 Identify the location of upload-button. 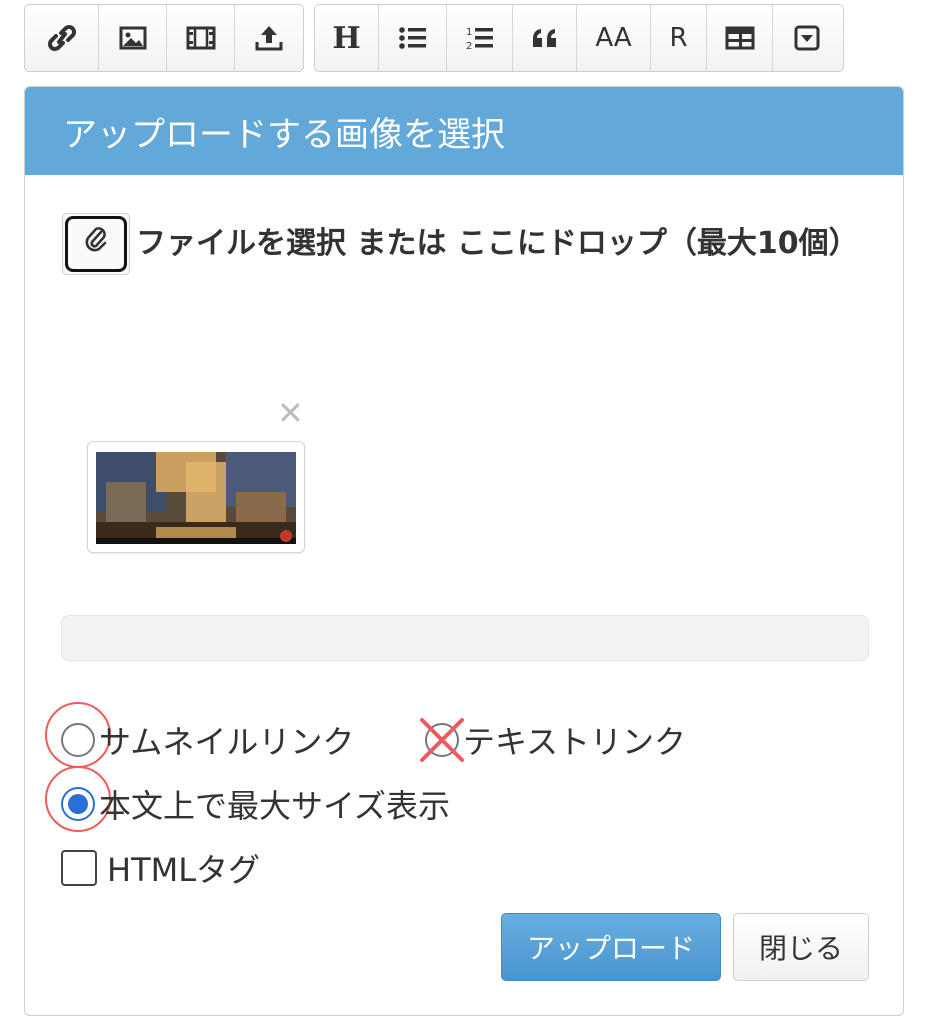
(269, 38).